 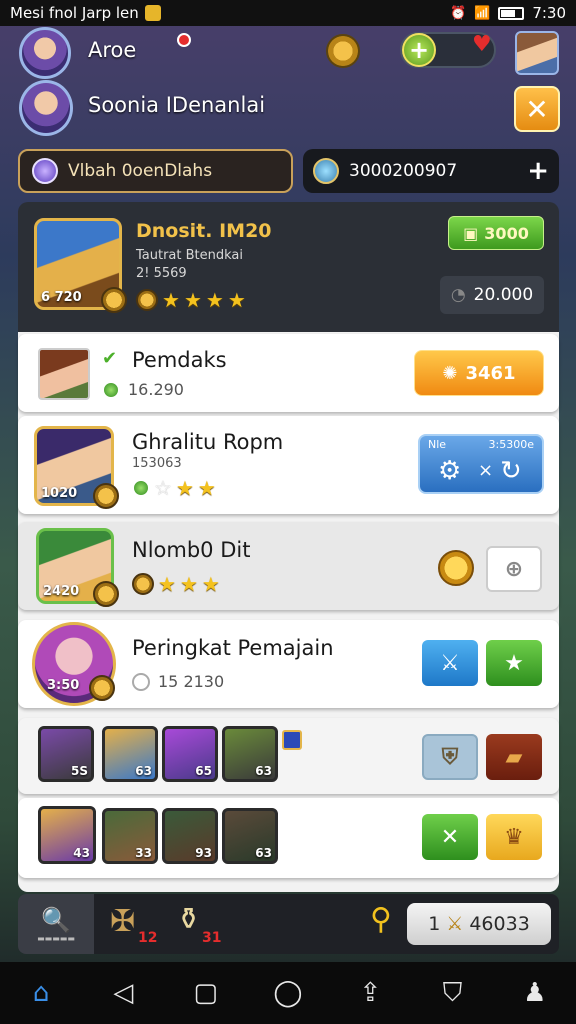 What do you see at coordinates (288, 373) in the screenshot?
I see `list-item: ✔ Pemdaks 16.290 ✺ 3461` at bounding box center [288, 373].